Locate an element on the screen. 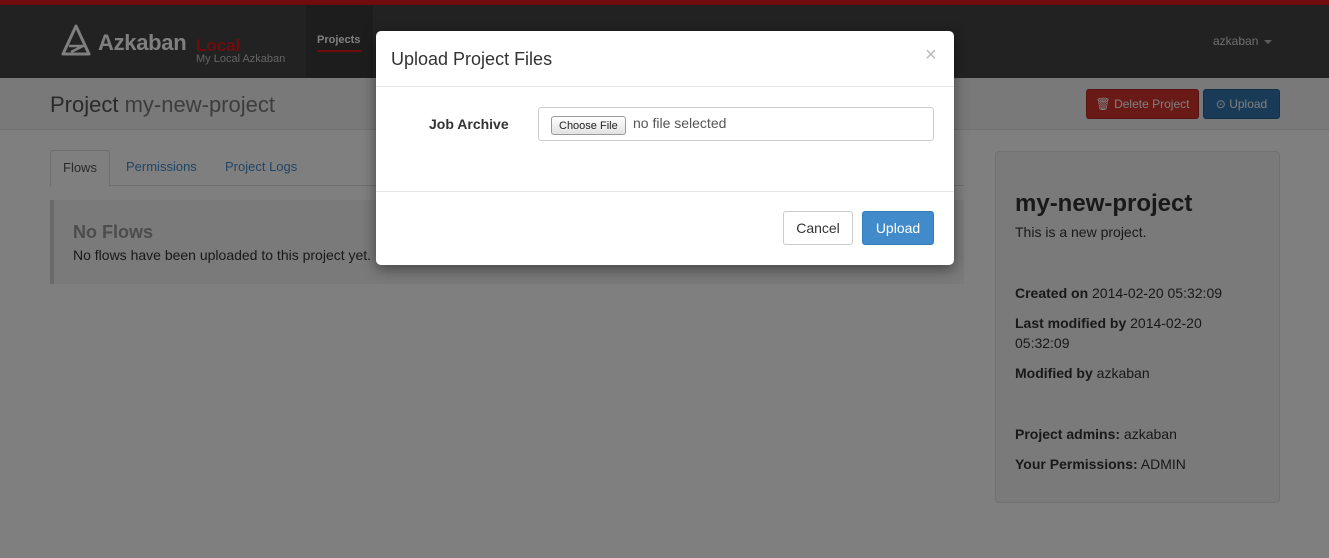 This screenshot has height=558, width=1329. modal-header-divider is located at coordinates (665, 86).